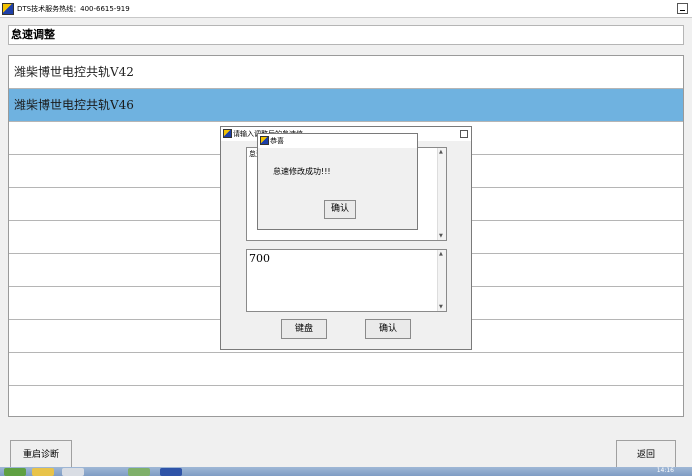 The width and height of the screenshot is (692, 476). Describe the element at coordinates (441, 194) in the screenshot. I see `info-scrollbar` at that location.